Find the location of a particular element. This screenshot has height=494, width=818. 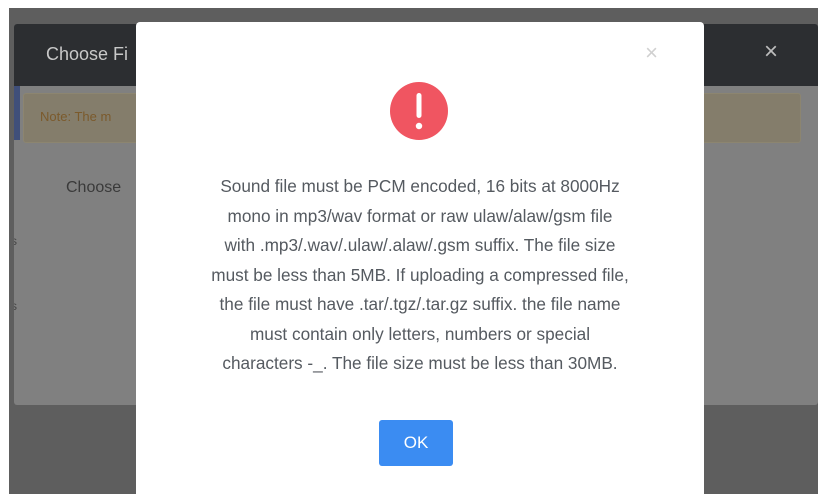

choose-label: Choose is located at coordinates (94, 187).